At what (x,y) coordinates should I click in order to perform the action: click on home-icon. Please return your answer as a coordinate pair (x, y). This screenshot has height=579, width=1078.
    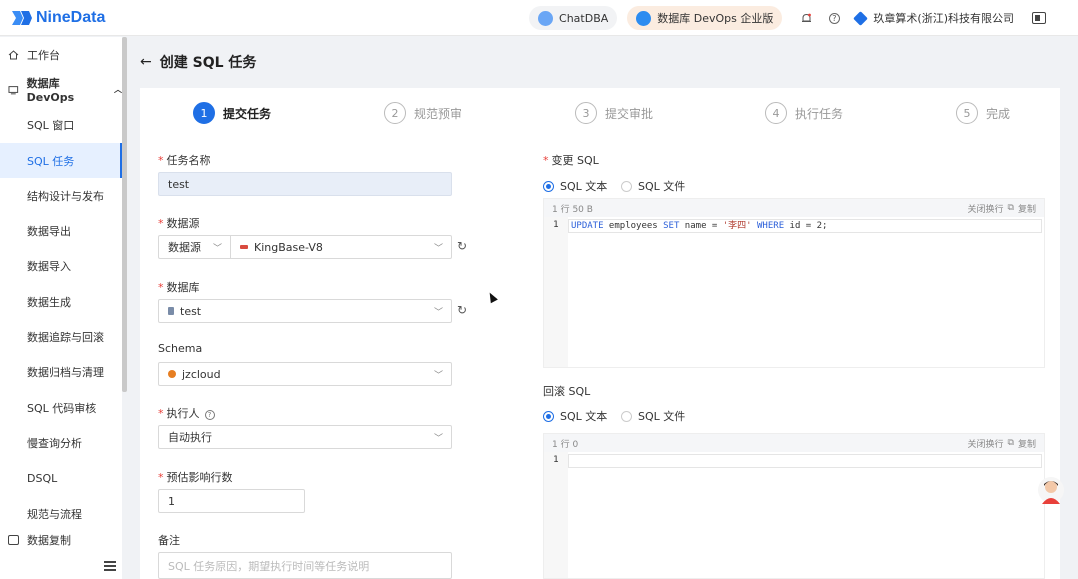
    Looking at the image, I should click on (13, 54).